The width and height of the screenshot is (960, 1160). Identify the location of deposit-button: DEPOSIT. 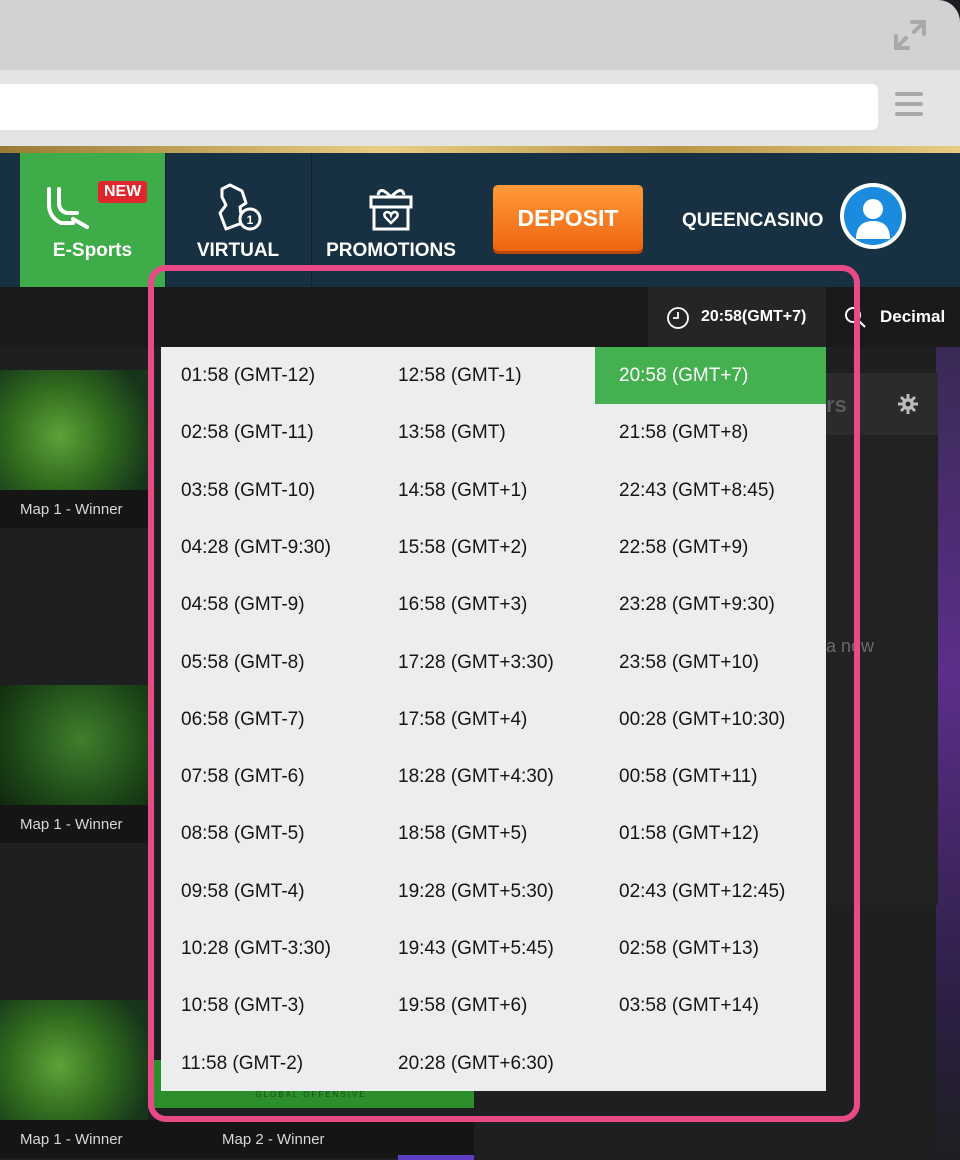
(568, 218).